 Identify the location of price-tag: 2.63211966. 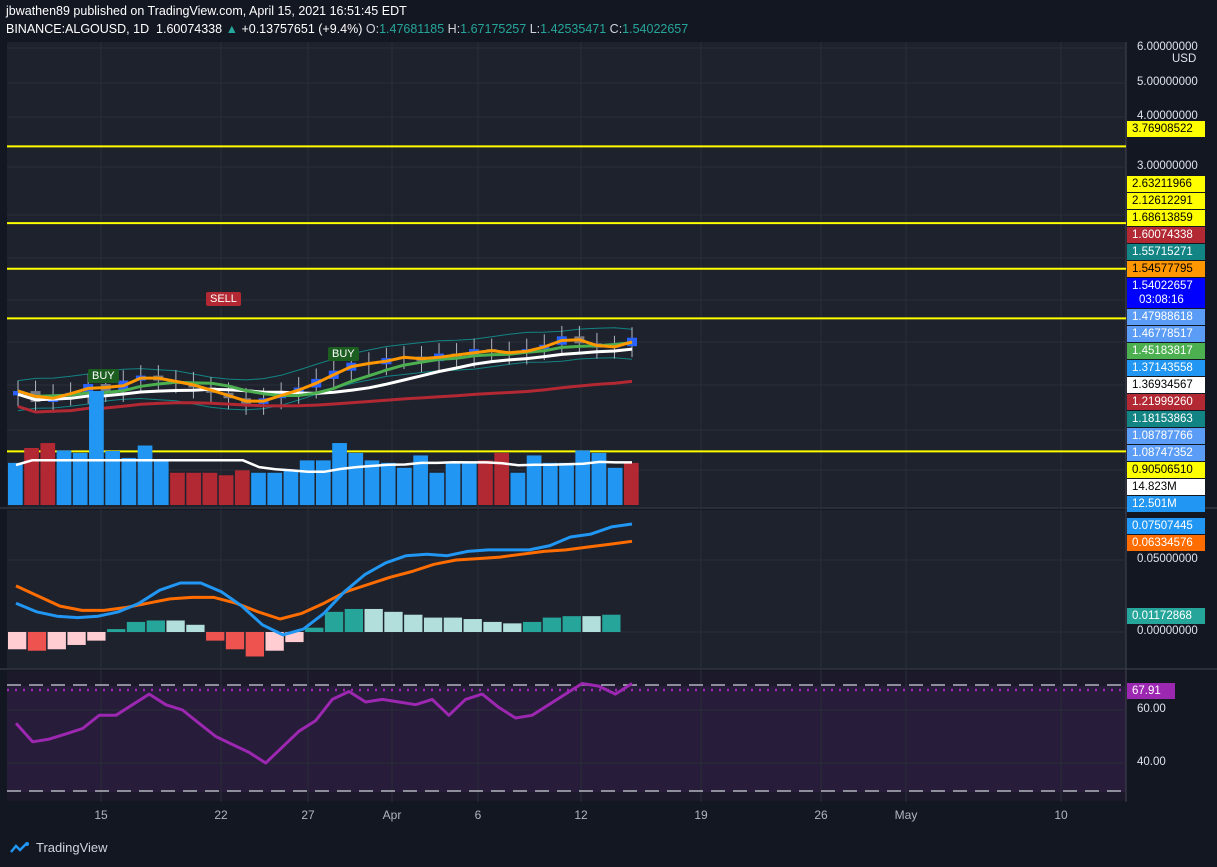
(1166, 184).